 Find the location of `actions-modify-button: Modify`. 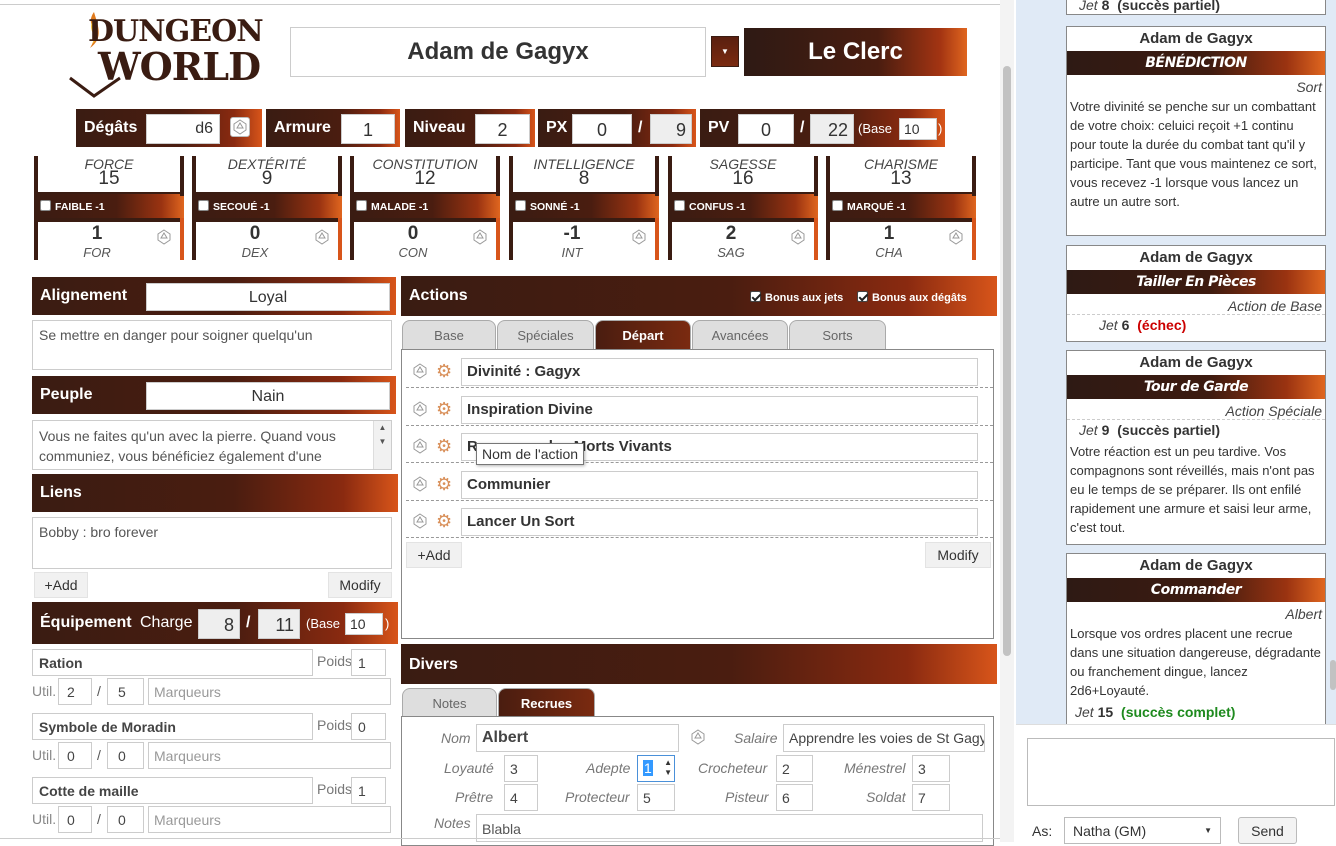

actions-modify-button: Modify is located at coordinates (958, 555).